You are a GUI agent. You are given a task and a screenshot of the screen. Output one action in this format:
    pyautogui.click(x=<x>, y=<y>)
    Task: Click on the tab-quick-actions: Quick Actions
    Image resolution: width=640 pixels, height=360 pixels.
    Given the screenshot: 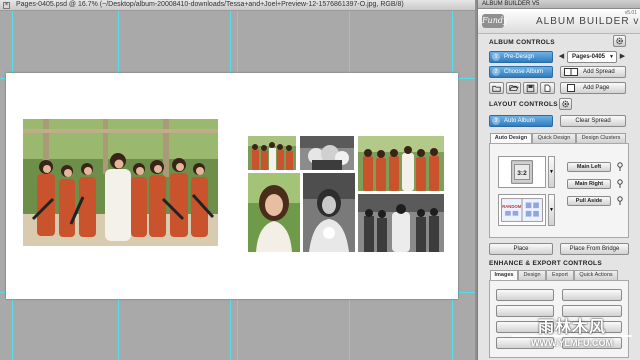 What is the action you would take?
    pyautogui.click(x=596, y=275)
    